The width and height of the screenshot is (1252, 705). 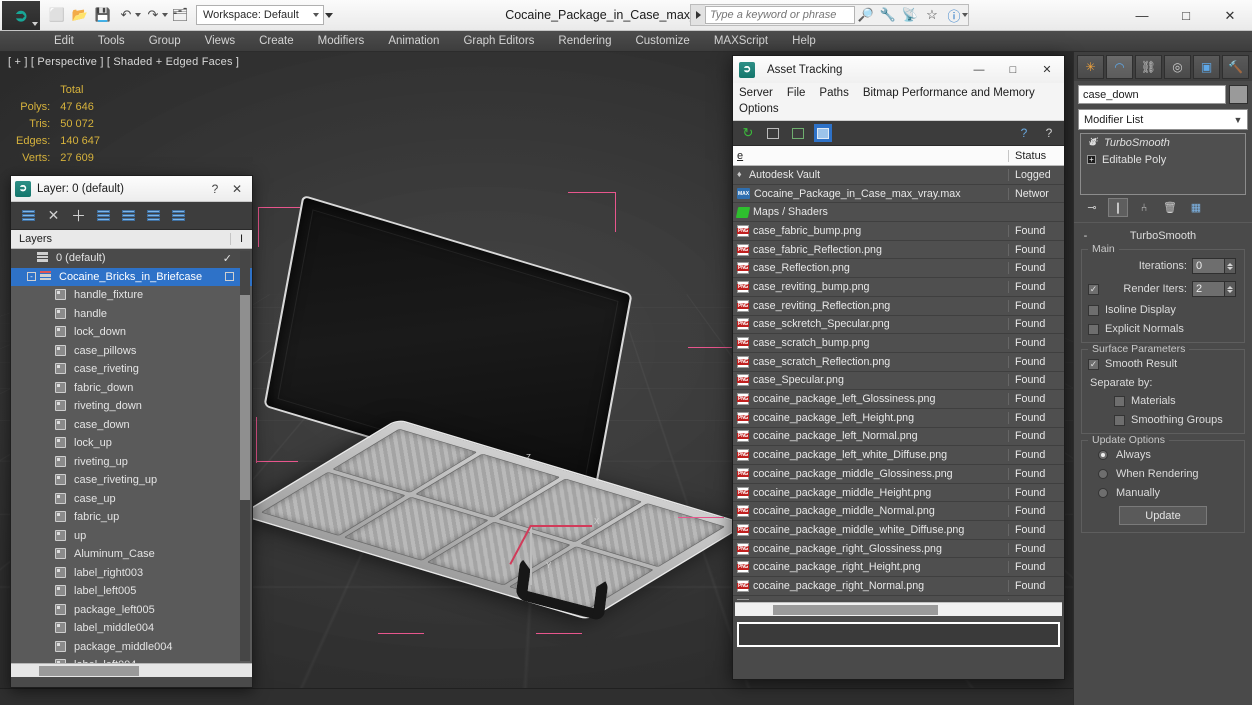 I want to click on asset-row: PNG cocaine_package_left_Normal.png Found, so click(x=898, y=437).